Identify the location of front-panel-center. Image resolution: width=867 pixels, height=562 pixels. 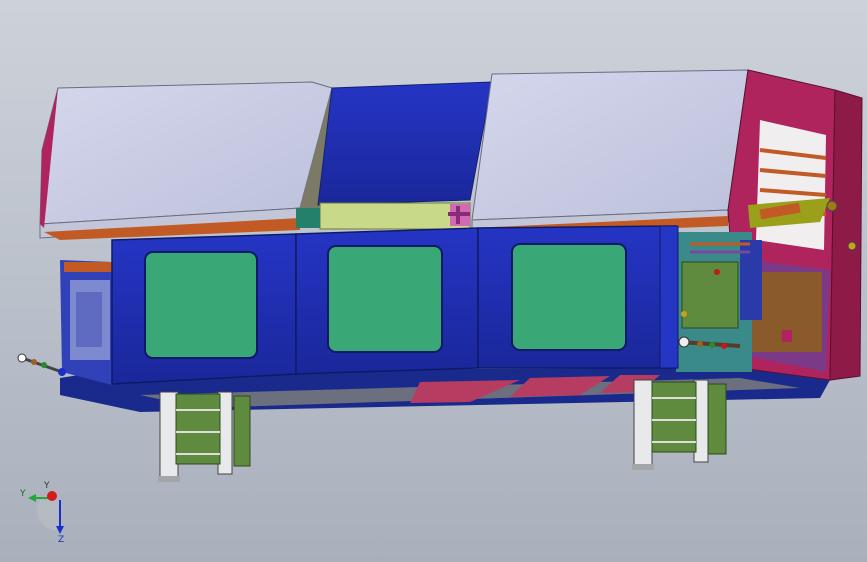
(387, 301).